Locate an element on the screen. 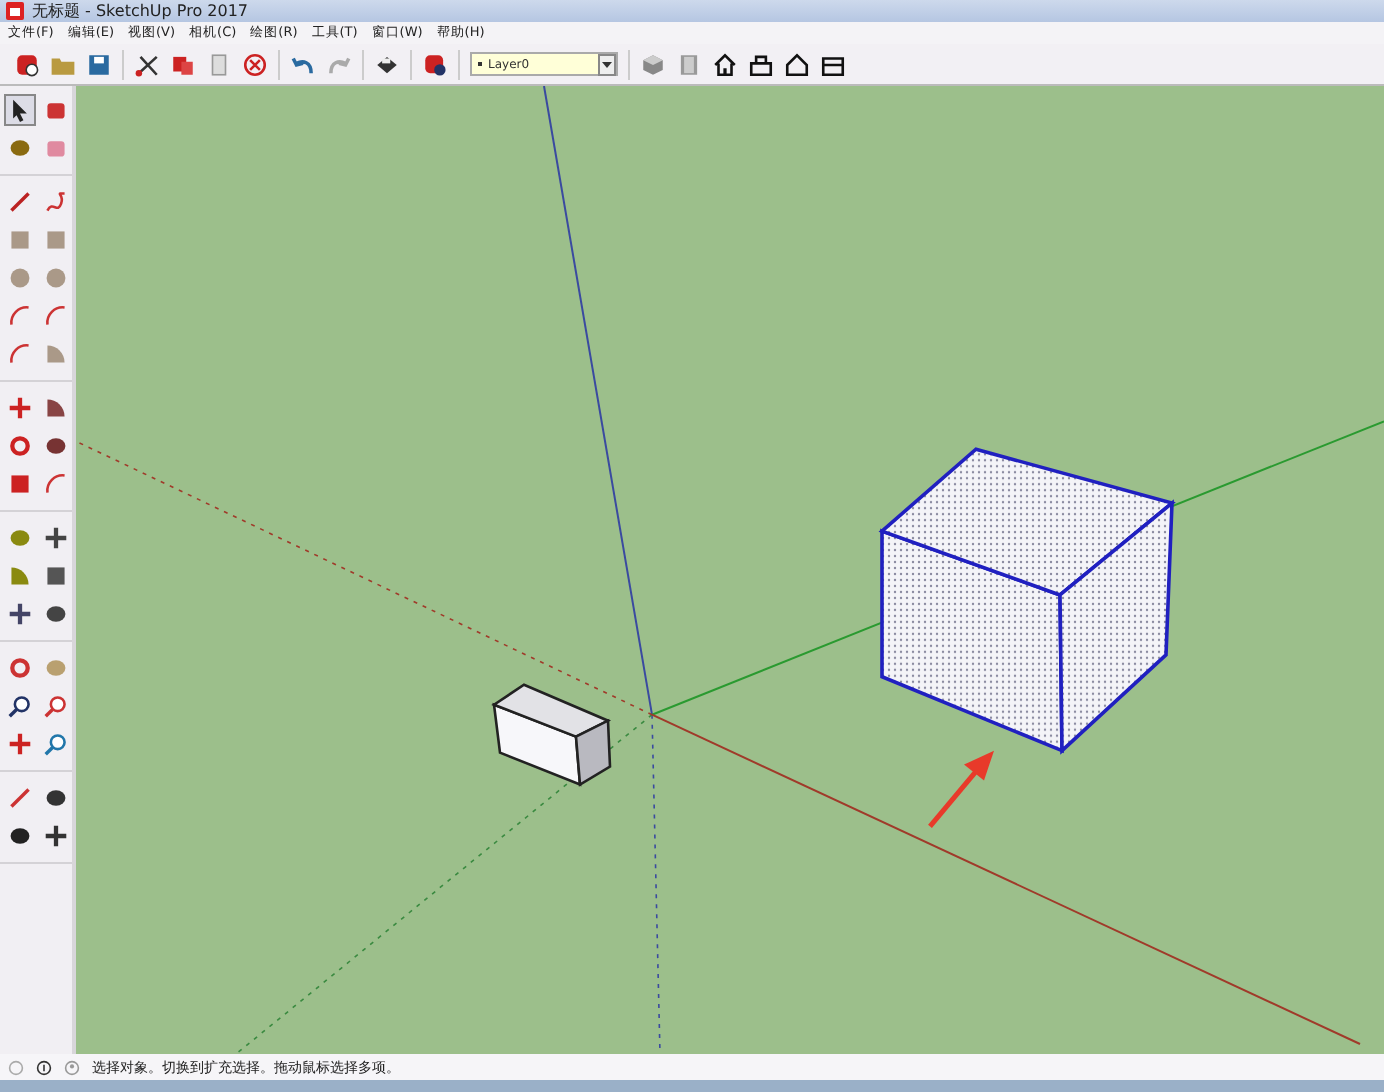  zoom-window-icon is located at coordinates (56, 706).